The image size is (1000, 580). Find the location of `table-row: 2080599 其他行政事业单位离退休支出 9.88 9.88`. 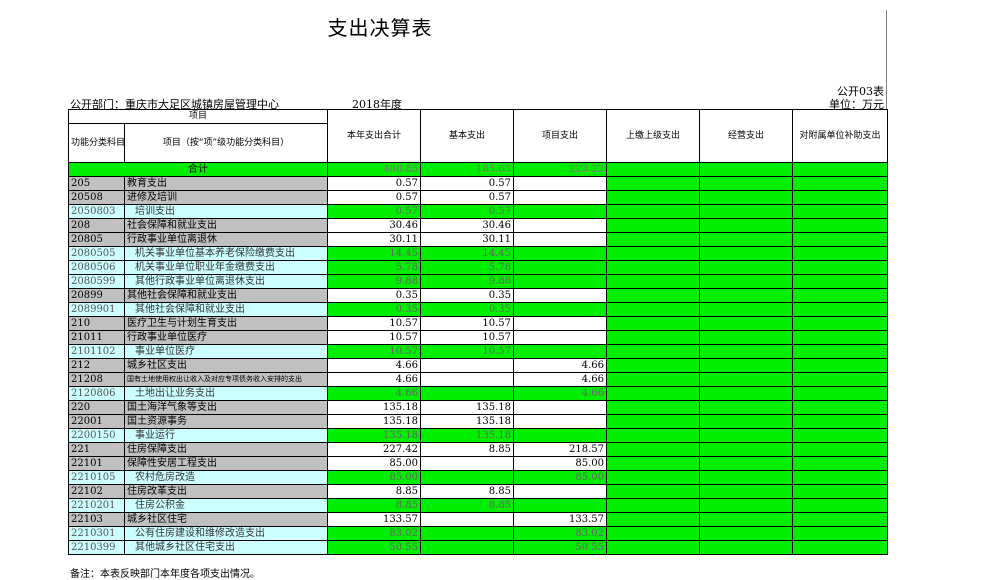

table-row: 2080599 其他行政事业单位离退休支出 9.88 9.88 is located at coordinates (478, 281).